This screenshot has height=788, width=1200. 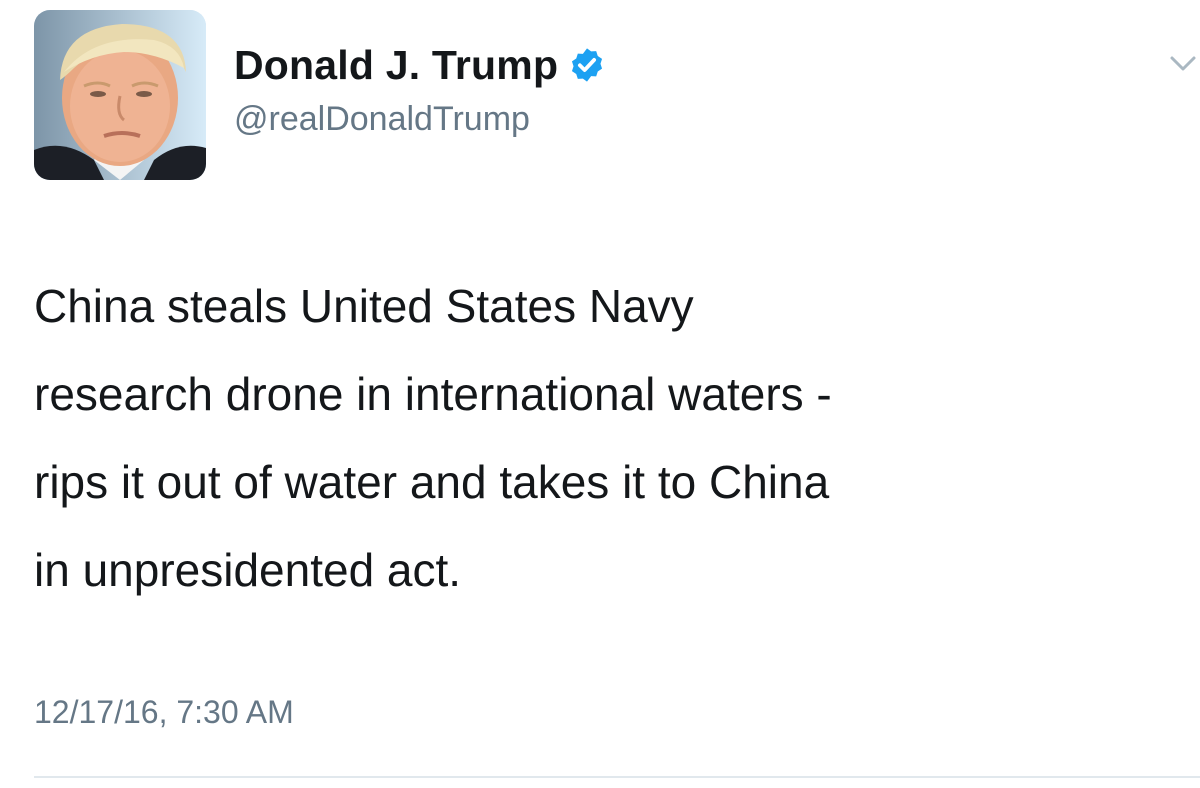 I want to click on verified-badge-icon, so click(x=587, y=65).